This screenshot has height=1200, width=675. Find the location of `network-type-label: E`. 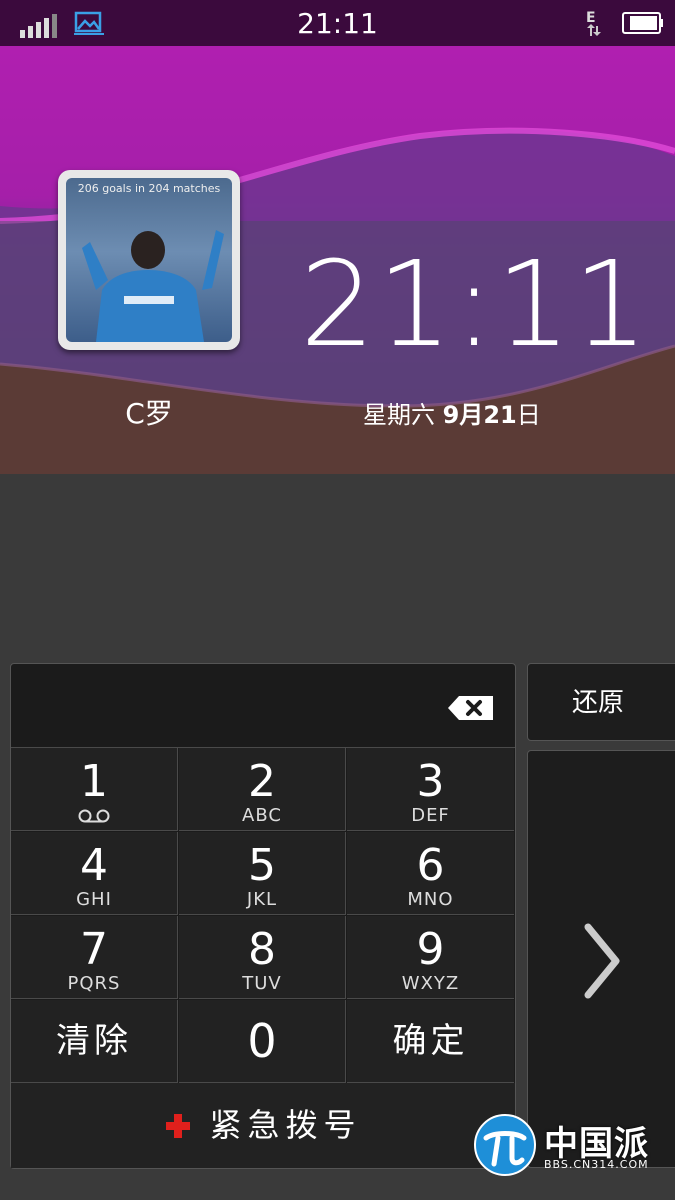

network-type-label: E is located at coordinates (591, 18).